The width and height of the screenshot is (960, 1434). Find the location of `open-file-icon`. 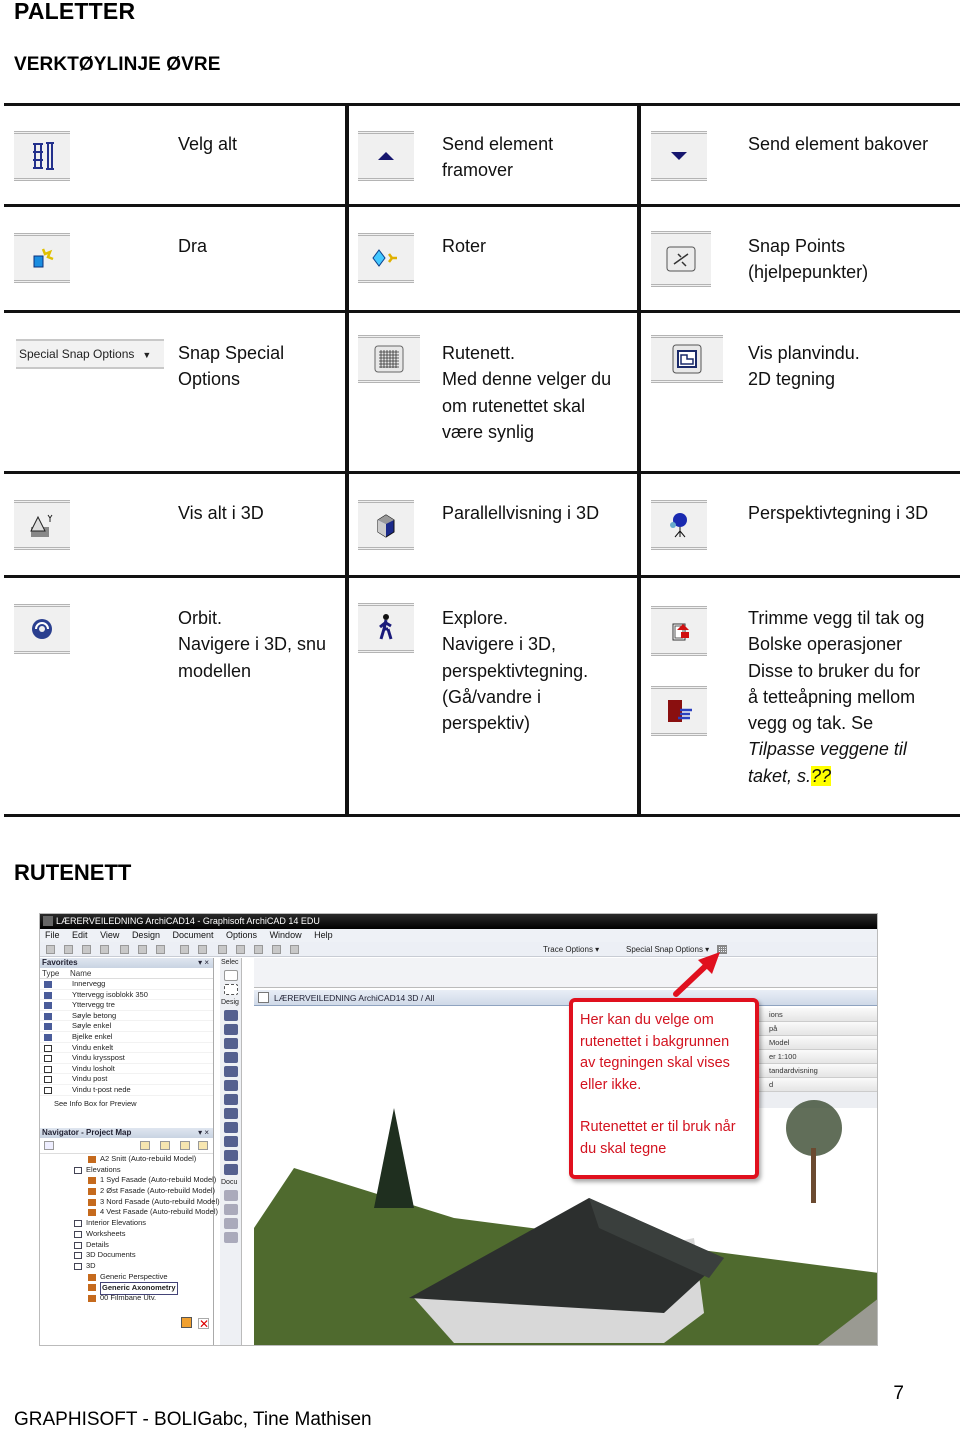

open-file-icon is located at coordinates (68, 949).